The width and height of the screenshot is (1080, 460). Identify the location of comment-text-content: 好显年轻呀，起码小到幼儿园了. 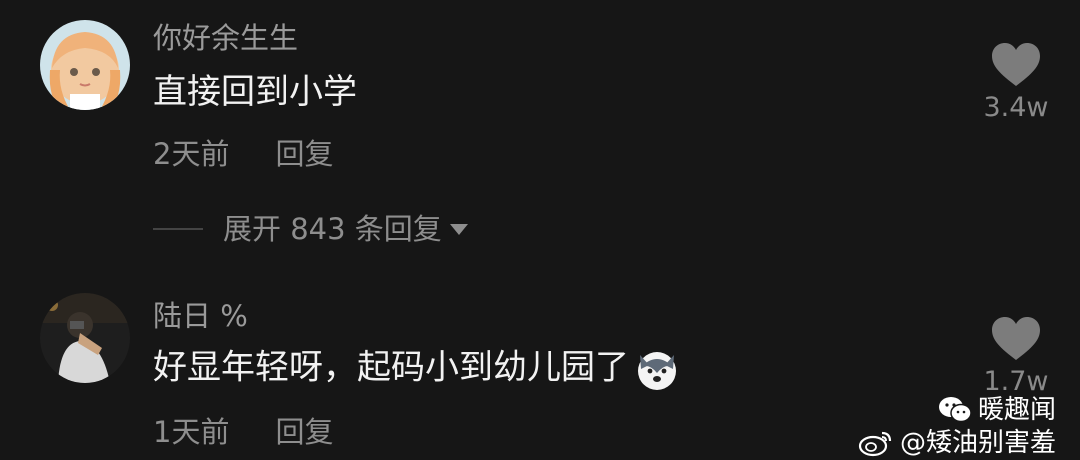
(391, 367).